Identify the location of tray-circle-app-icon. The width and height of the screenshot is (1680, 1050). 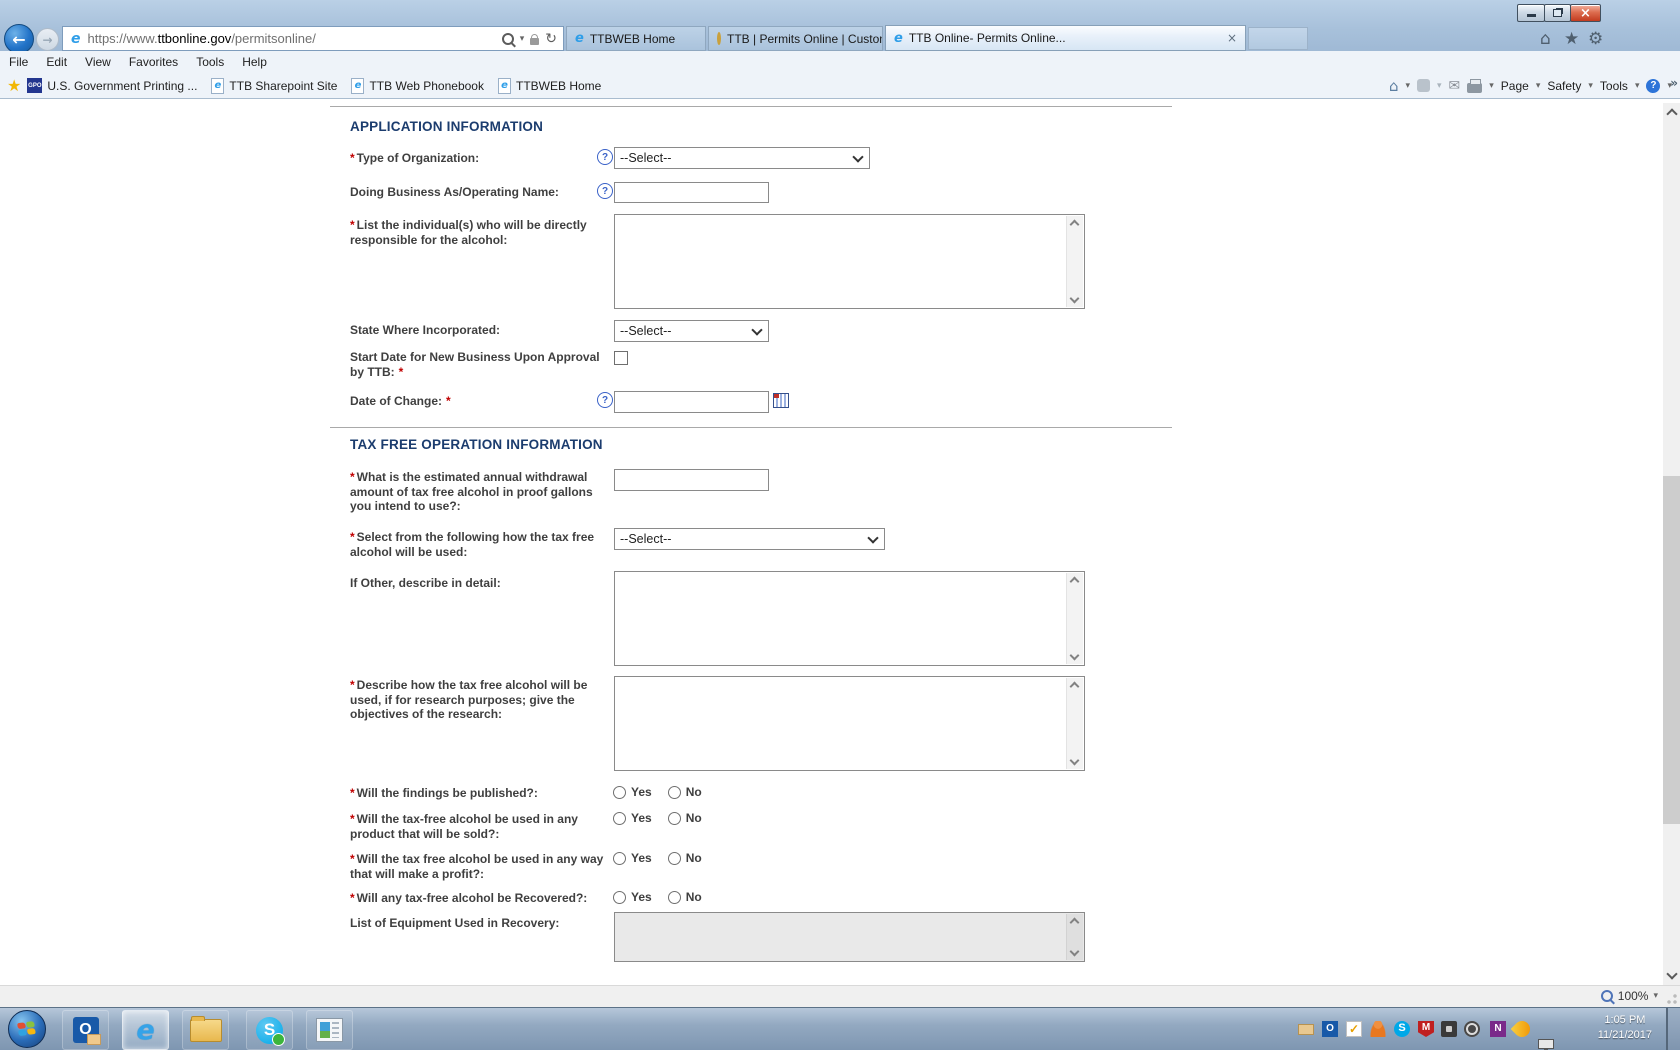
(1472, 1029).